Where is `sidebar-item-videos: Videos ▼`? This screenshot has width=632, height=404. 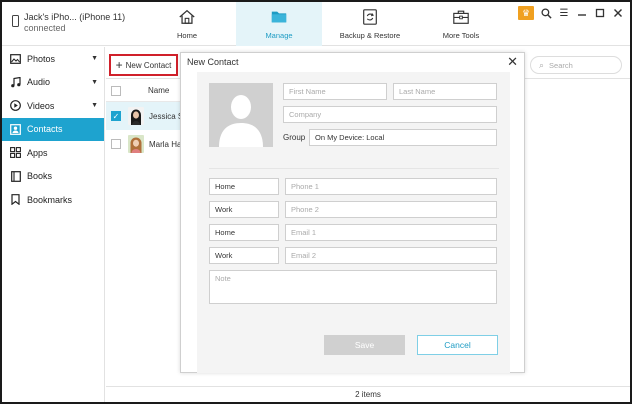
sidebar-item-videos: Videos ▼ is located at coordinates (53, 106).